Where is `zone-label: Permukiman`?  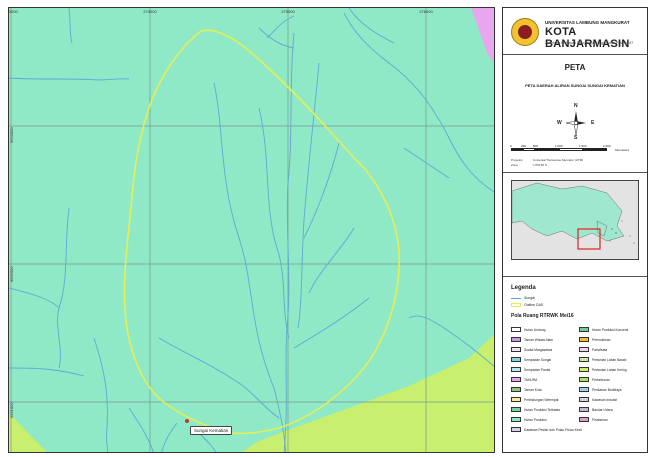
zone-label: Permukiman is located at coordinates (601, 339).